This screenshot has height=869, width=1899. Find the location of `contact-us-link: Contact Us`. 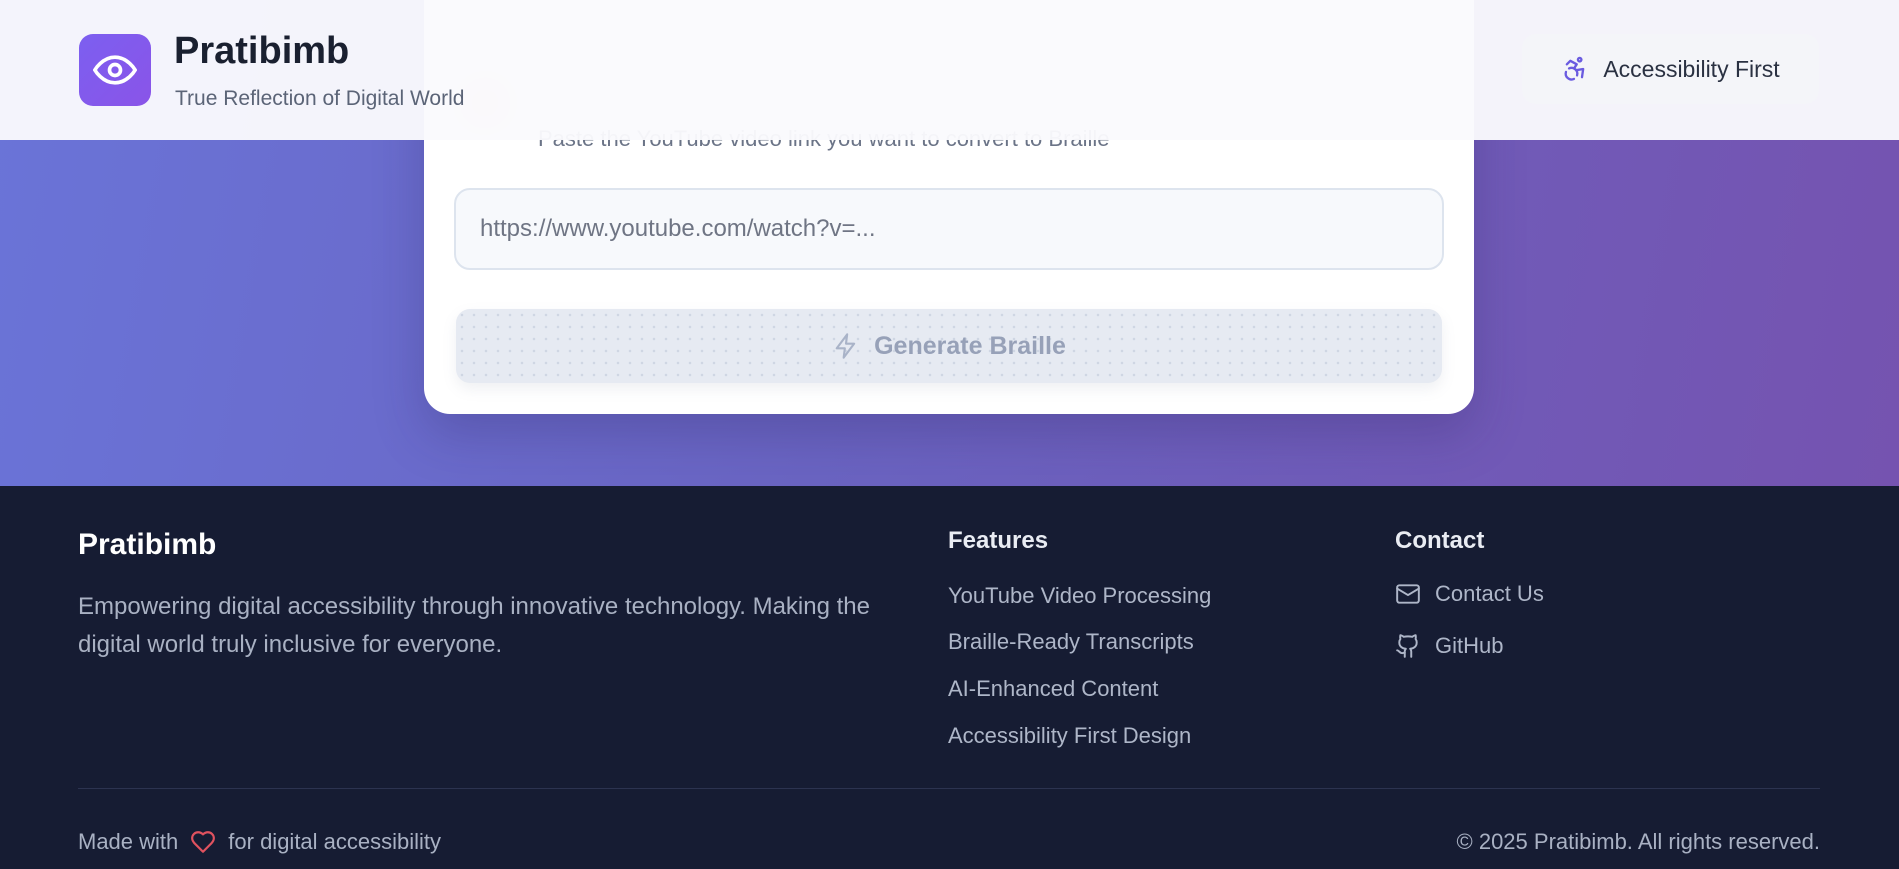

contact-us-link: Contact Us is located at coordinates (1469, 594).